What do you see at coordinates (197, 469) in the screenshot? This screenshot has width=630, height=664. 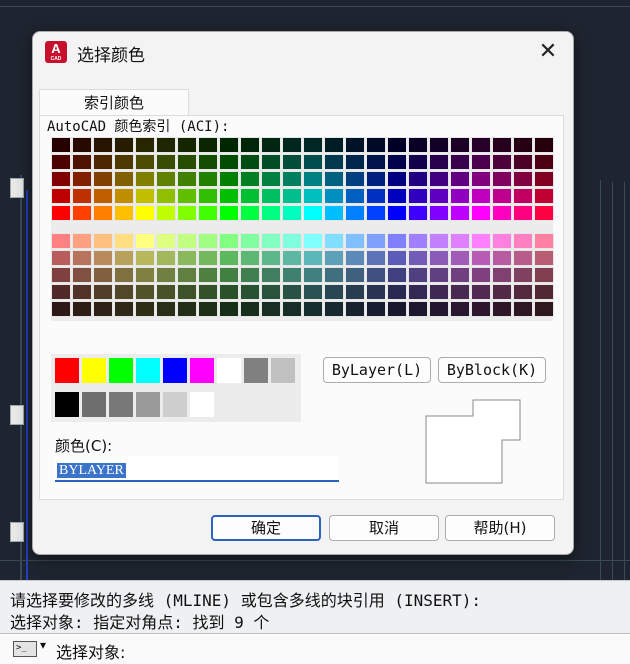 I see `color-input: BYLAYER` at bounding box center [197, 469].